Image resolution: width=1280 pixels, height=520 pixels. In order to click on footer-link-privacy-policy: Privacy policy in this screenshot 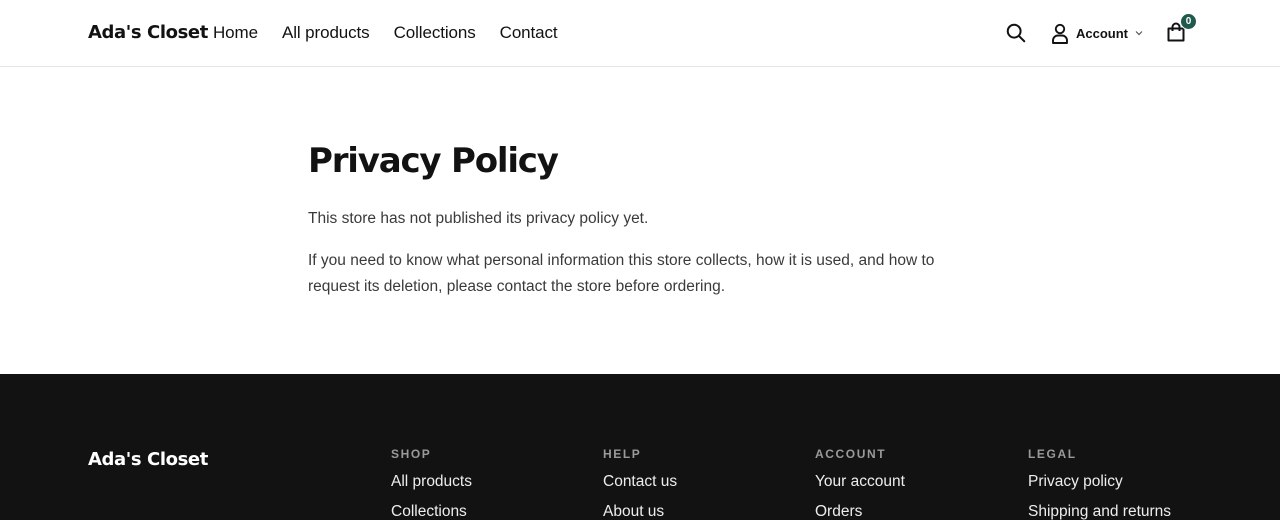, I will do `click(1099, 482)`.